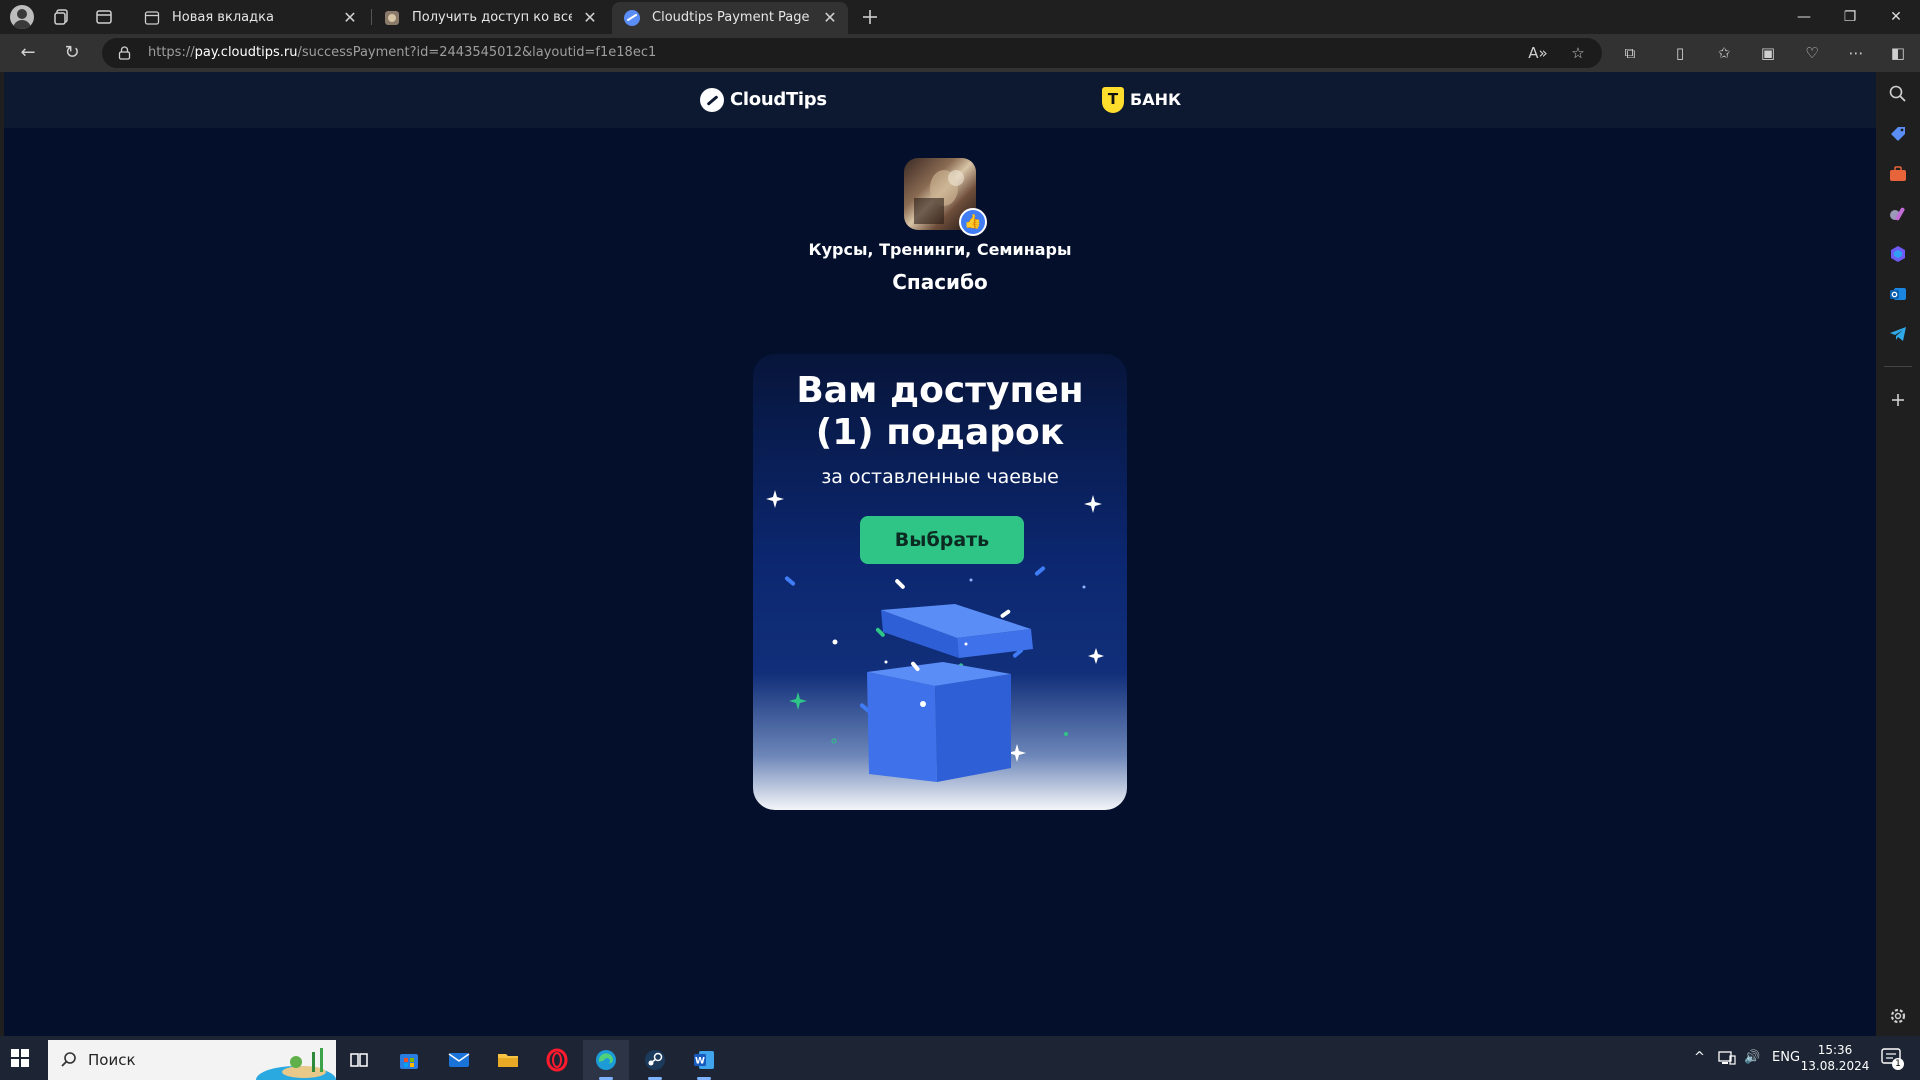  I want to click on word-app: W, so click(704, 1060).